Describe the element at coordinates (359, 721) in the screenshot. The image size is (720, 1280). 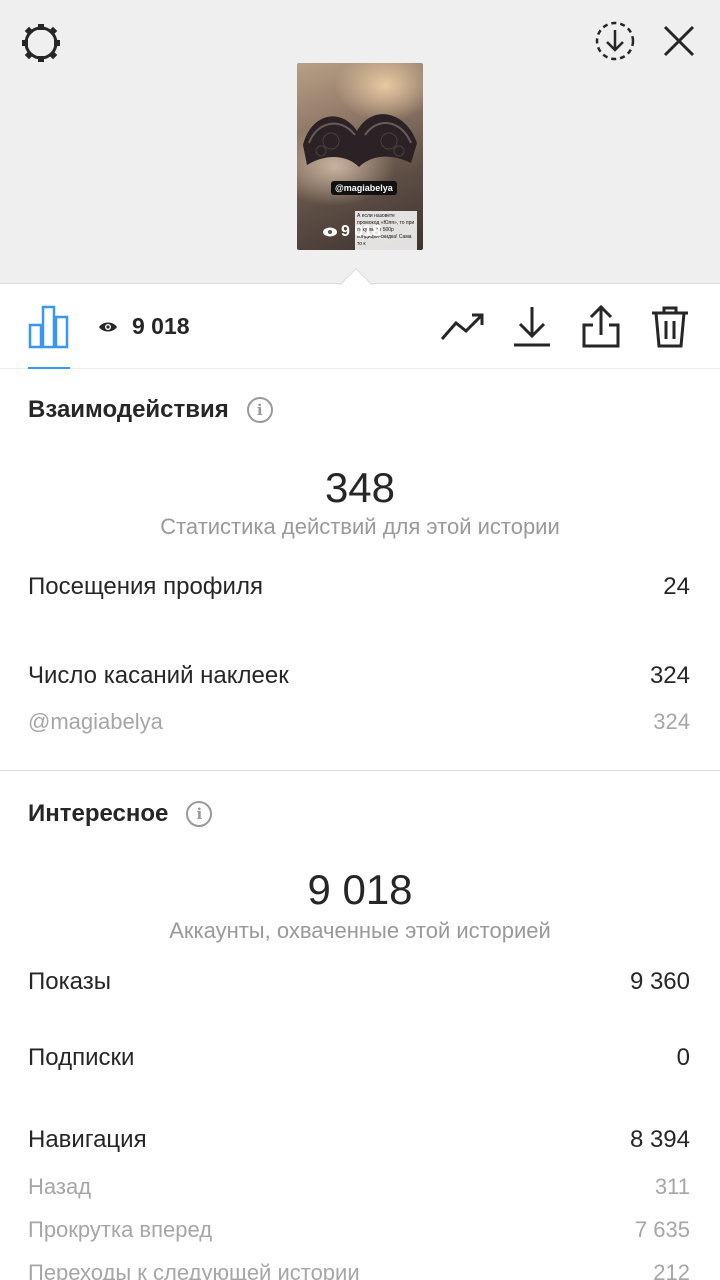
I see `stat-row-mention: @magiabelya 324` at that location.